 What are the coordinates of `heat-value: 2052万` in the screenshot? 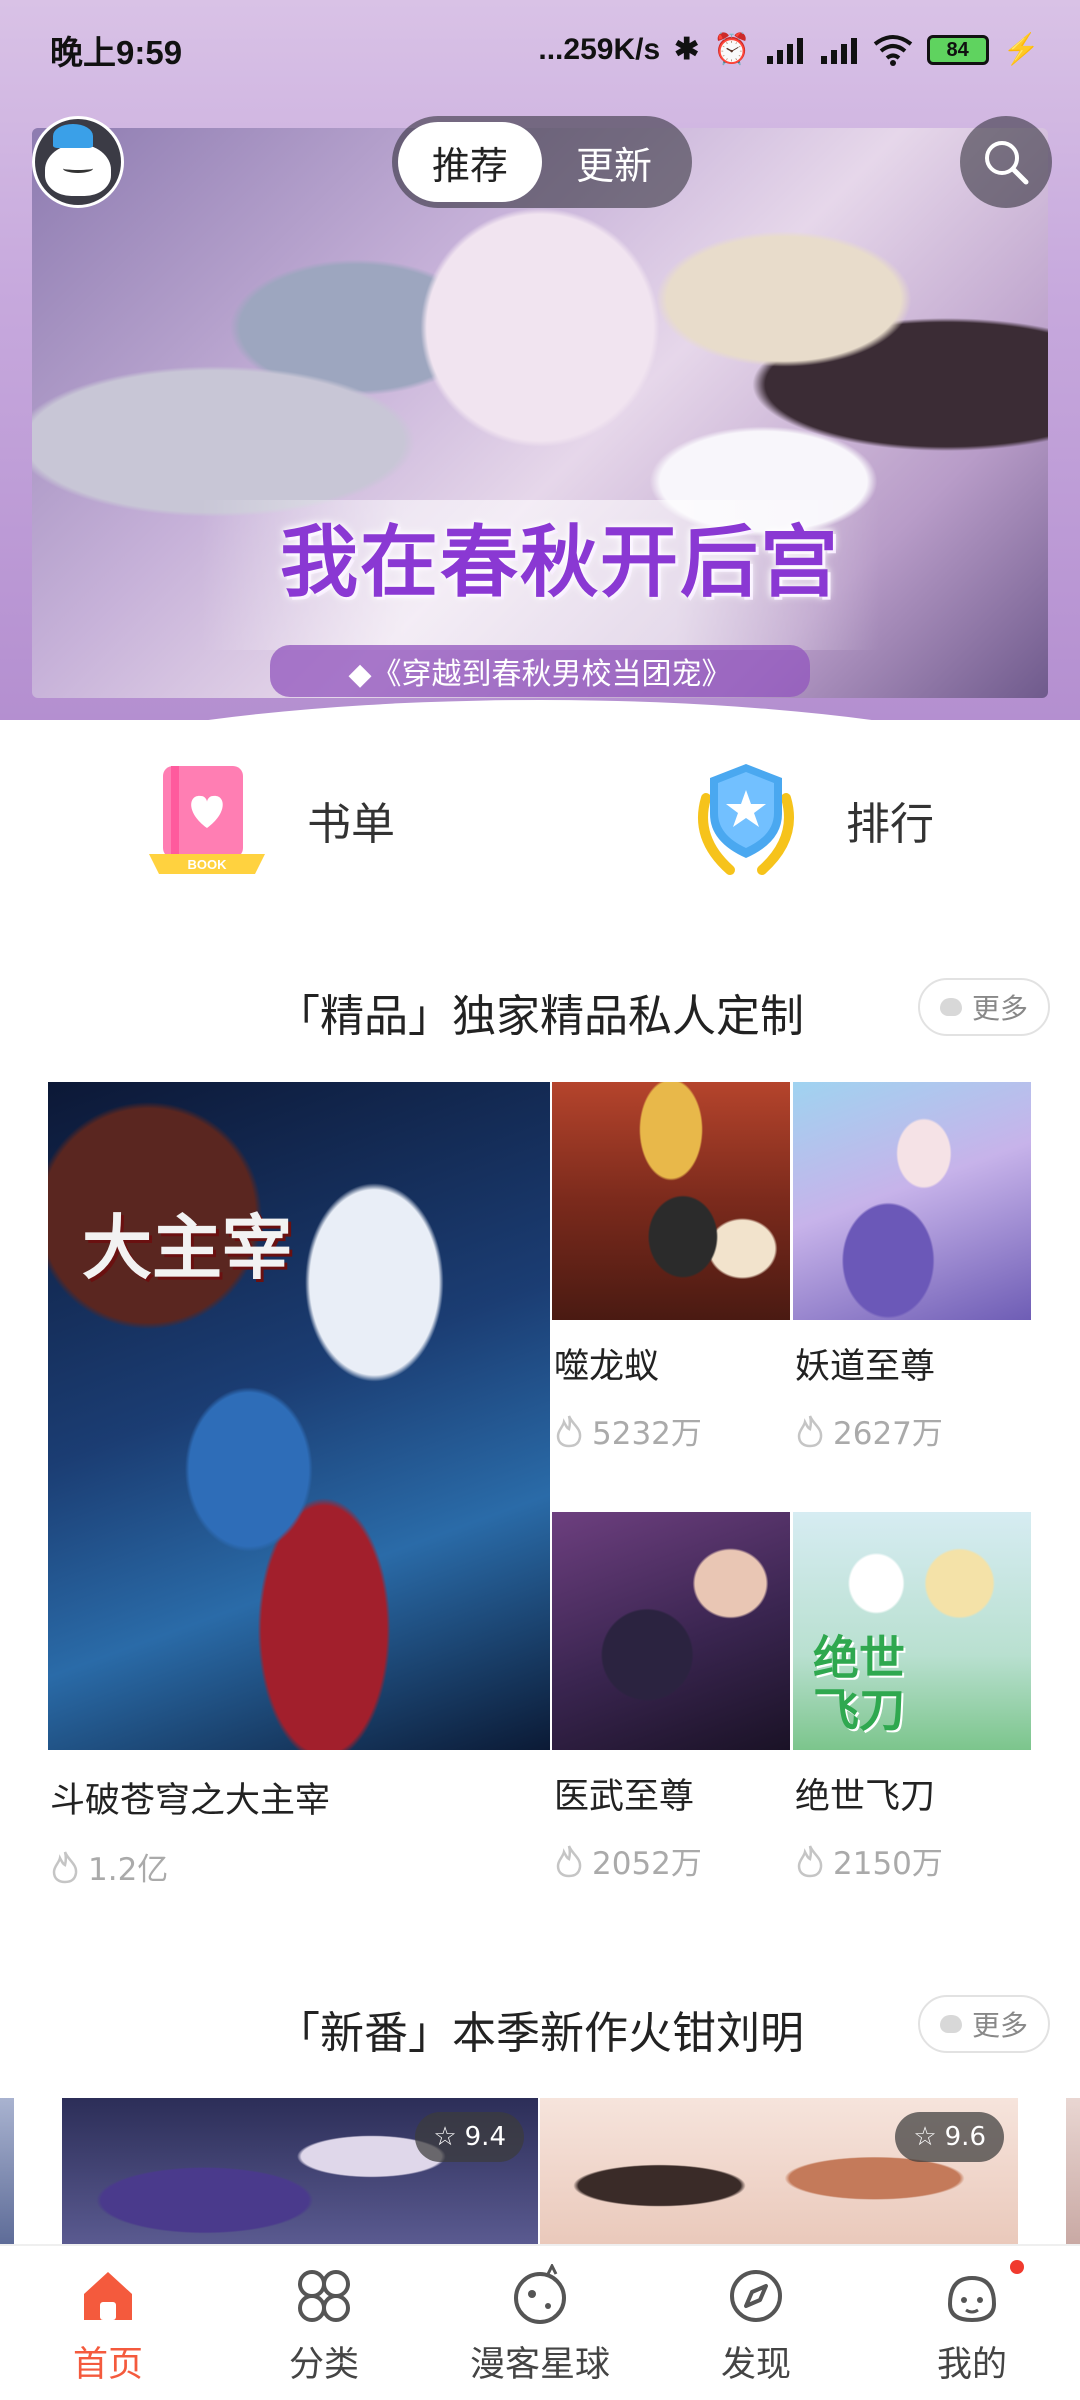 It's located at (647, 1864).